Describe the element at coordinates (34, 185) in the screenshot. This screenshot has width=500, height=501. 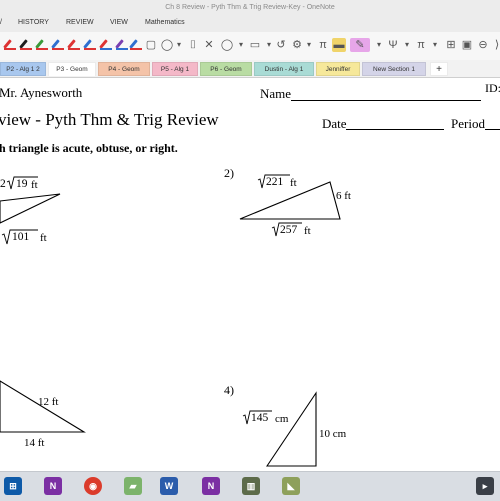
I see `p1-unit-a: ft` at that location.